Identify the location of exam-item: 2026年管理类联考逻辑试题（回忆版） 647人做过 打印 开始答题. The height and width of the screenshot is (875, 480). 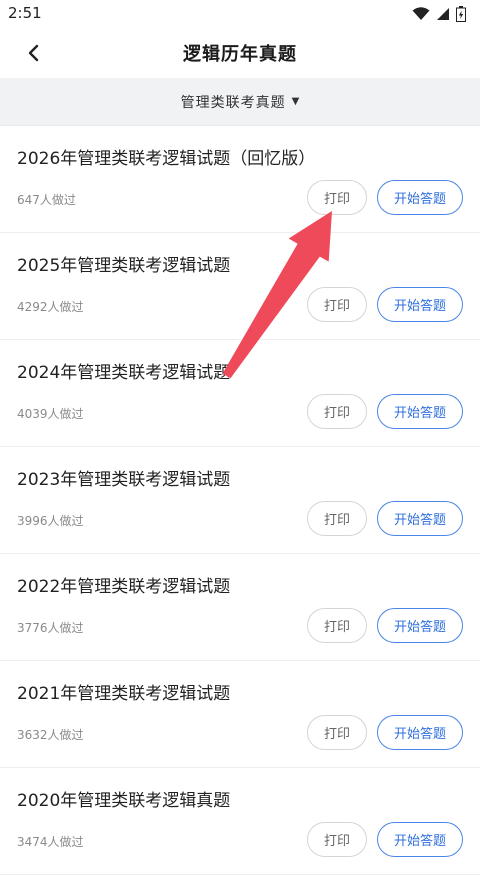
(240, 179).